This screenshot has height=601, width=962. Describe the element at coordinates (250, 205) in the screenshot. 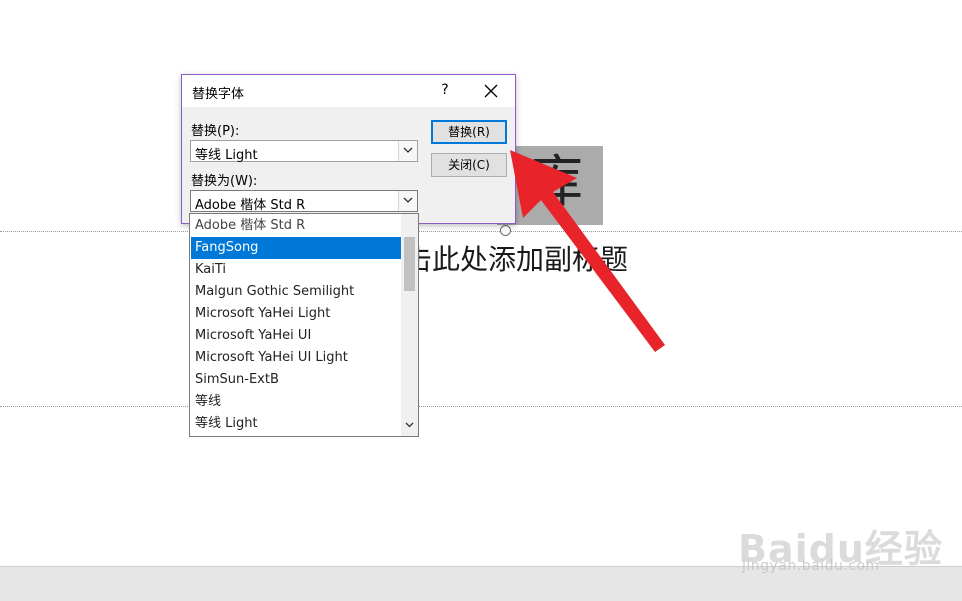

I see `replace-with-value: Adobe 楷体 Std R` at that location.